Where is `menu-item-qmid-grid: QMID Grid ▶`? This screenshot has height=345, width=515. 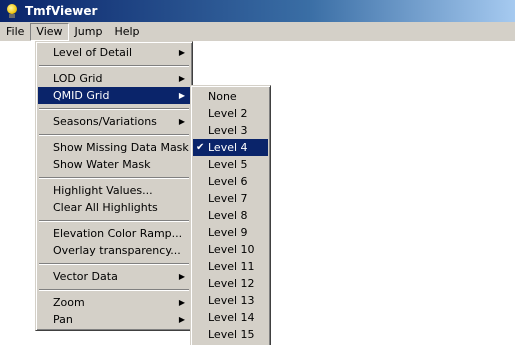 menu-item-qmid-grid: QMID Grid ▶ is located at coordinates (114, 95).